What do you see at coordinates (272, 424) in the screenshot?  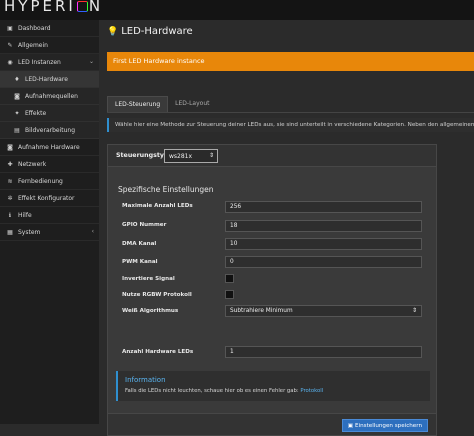 I see `panel-footer: ▣ Einstellungen speichern` at bounding box center [272, 424].